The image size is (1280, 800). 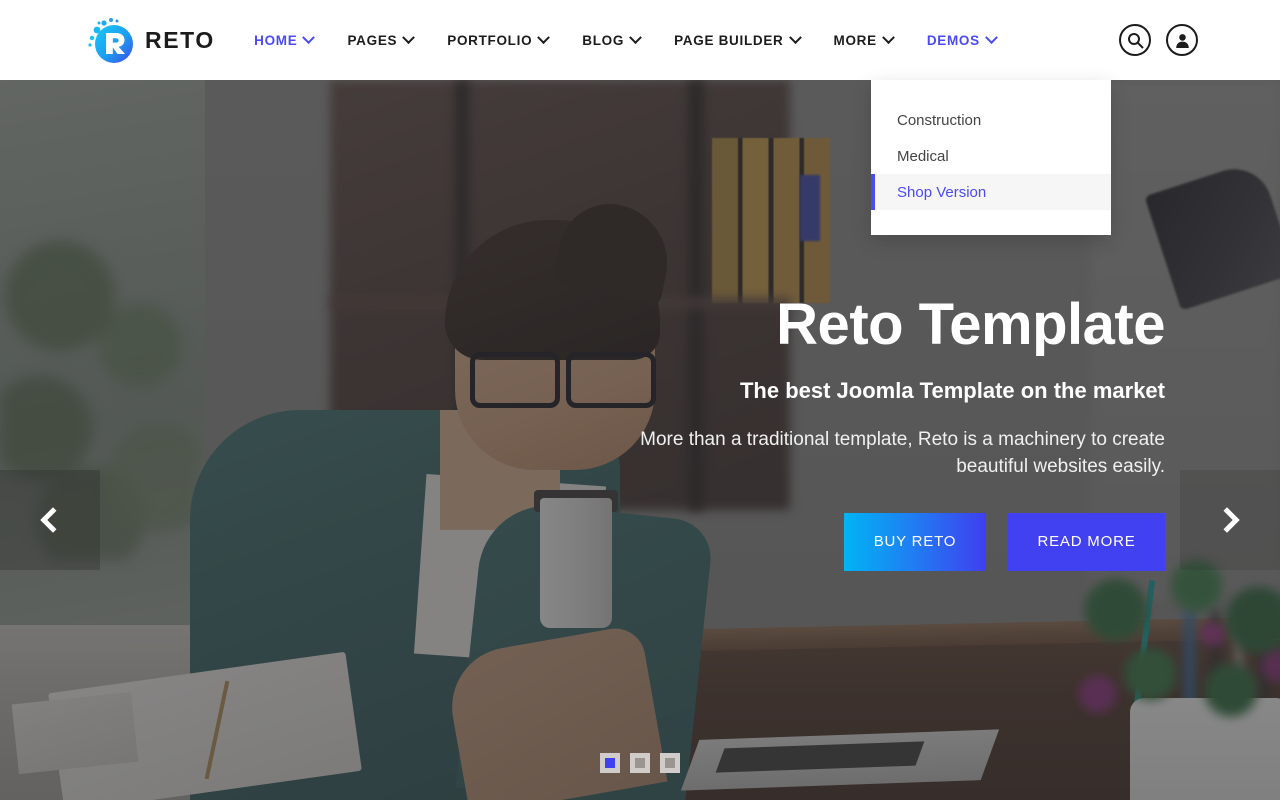 I want to click on nav-label: PAGES, so click(x=372, y=40).